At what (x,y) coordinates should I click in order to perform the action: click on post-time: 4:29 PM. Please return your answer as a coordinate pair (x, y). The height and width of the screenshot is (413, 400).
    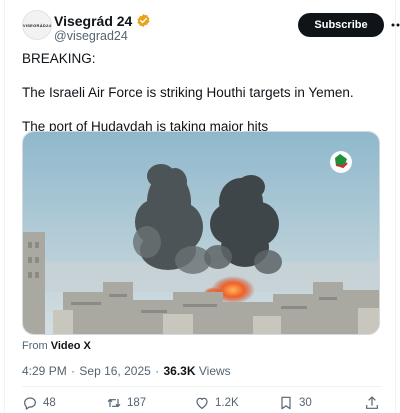
    Looking at the image, I should click on (44, 371).